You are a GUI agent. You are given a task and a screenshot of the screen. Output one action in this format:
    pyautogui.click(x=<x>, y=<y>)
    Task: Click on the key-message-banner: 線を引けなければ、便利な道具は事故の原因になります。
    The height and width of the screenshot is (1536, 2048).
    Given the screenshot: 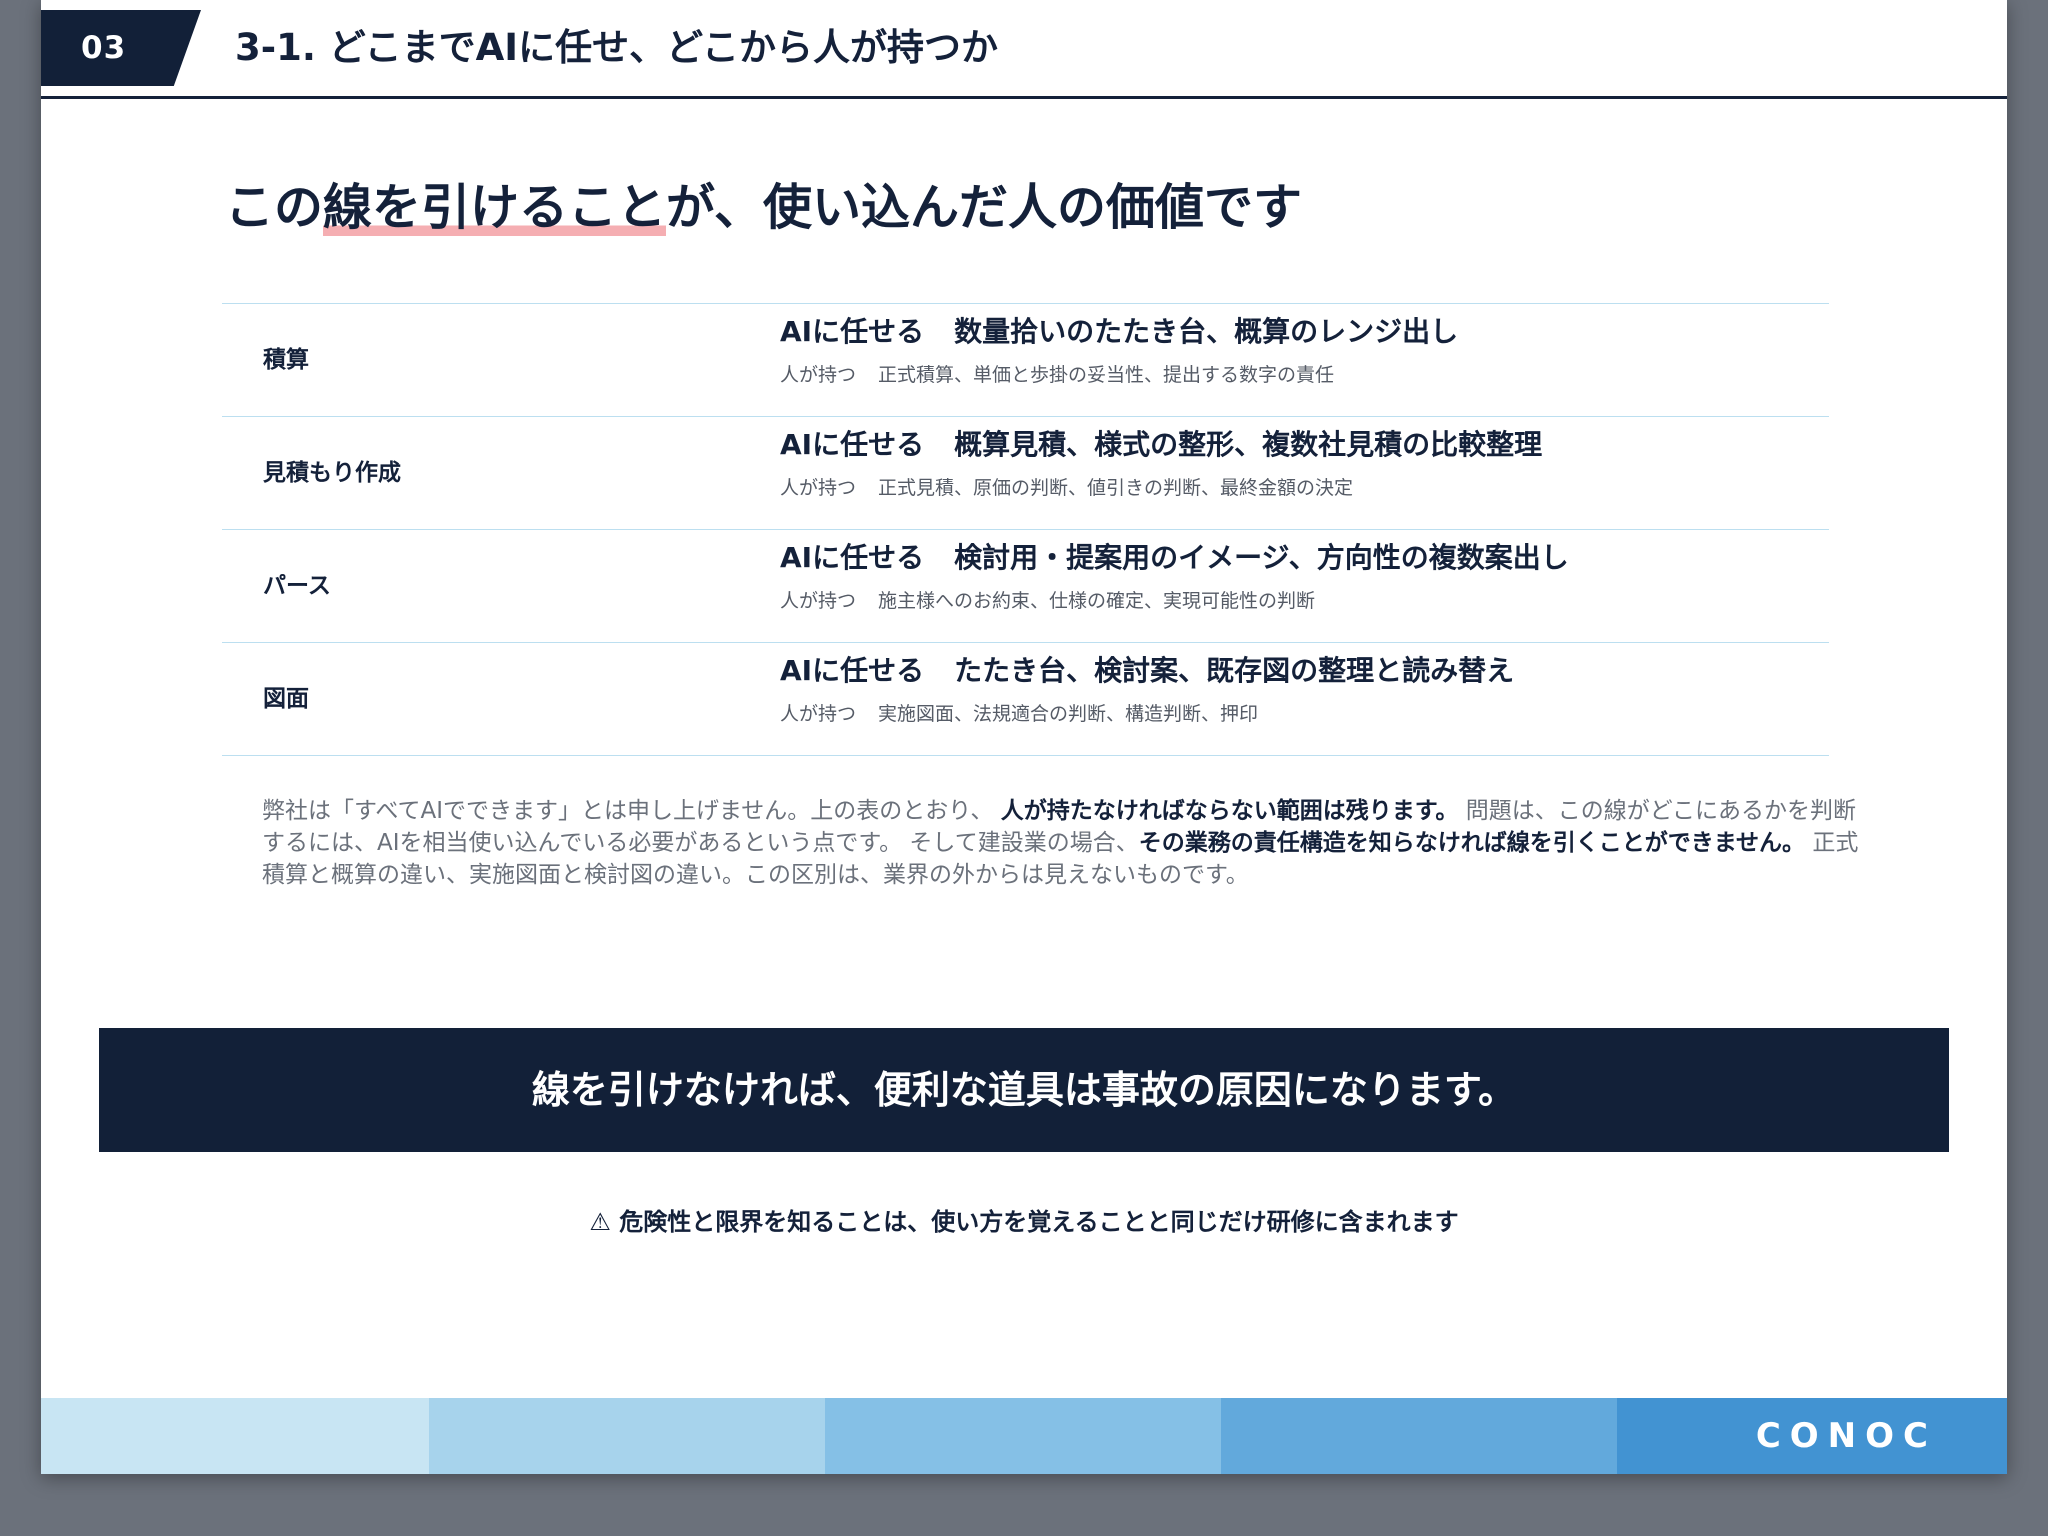 What is the action you would take?
    pyautogui.click(x=1024, y=1090)
    